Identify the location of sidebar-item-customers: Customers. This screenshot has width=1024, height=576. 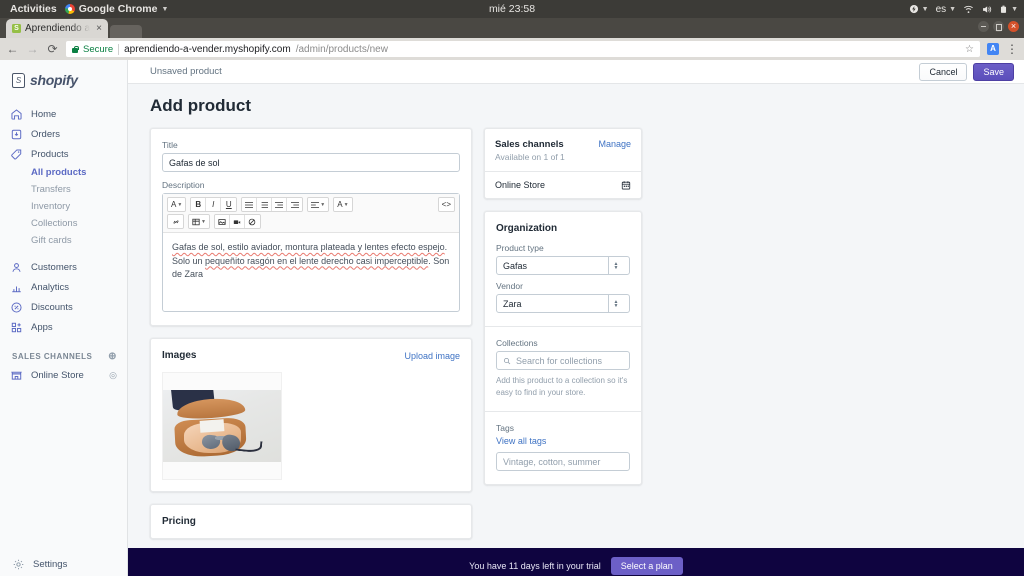
(63, 267).